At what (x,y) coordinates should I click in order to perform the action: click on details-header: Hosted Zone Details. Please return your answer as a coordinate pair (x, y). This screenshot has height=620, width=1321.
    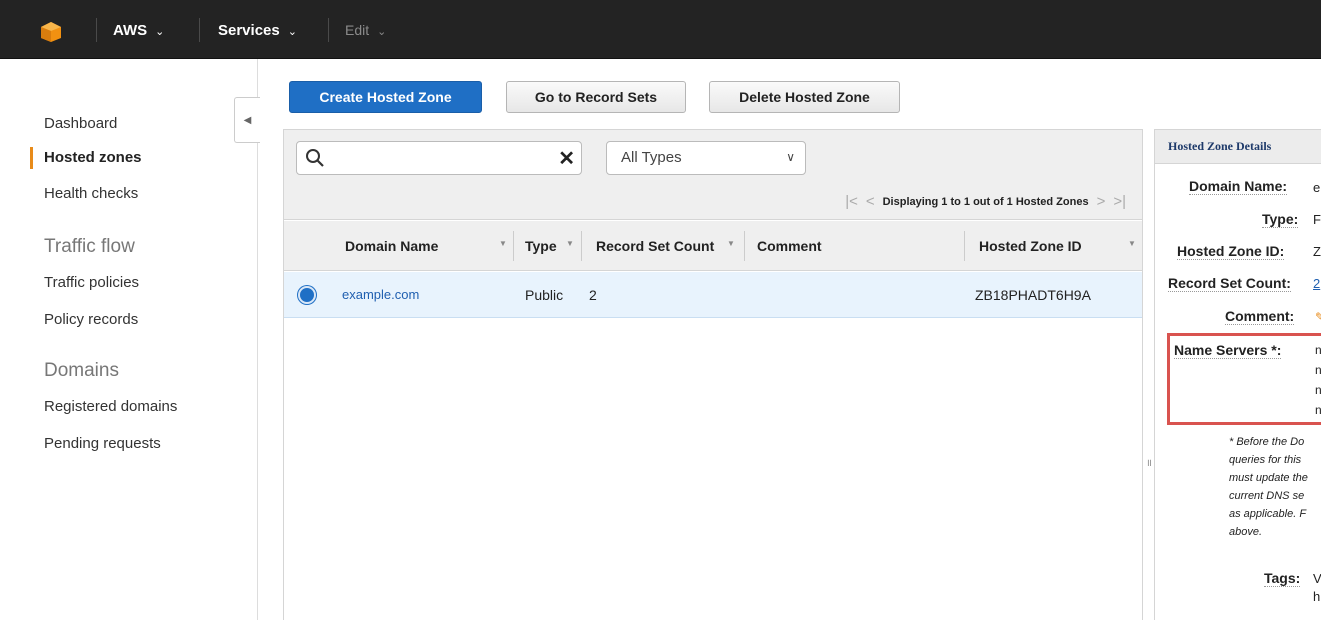
    Looking at the image, I should click on (1238, 147).